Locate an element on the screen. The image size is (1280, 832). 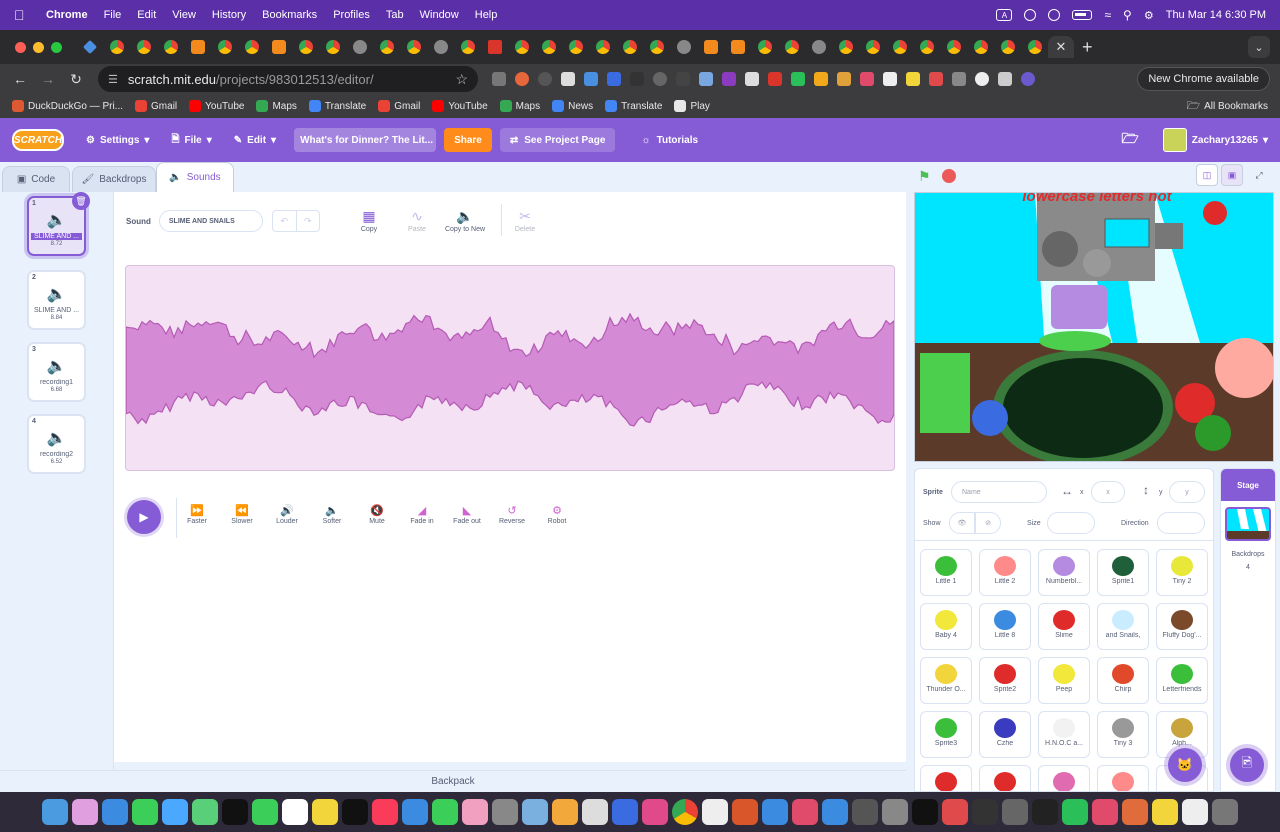
active-tab: ✕ is located at coordinates (1061, 47).